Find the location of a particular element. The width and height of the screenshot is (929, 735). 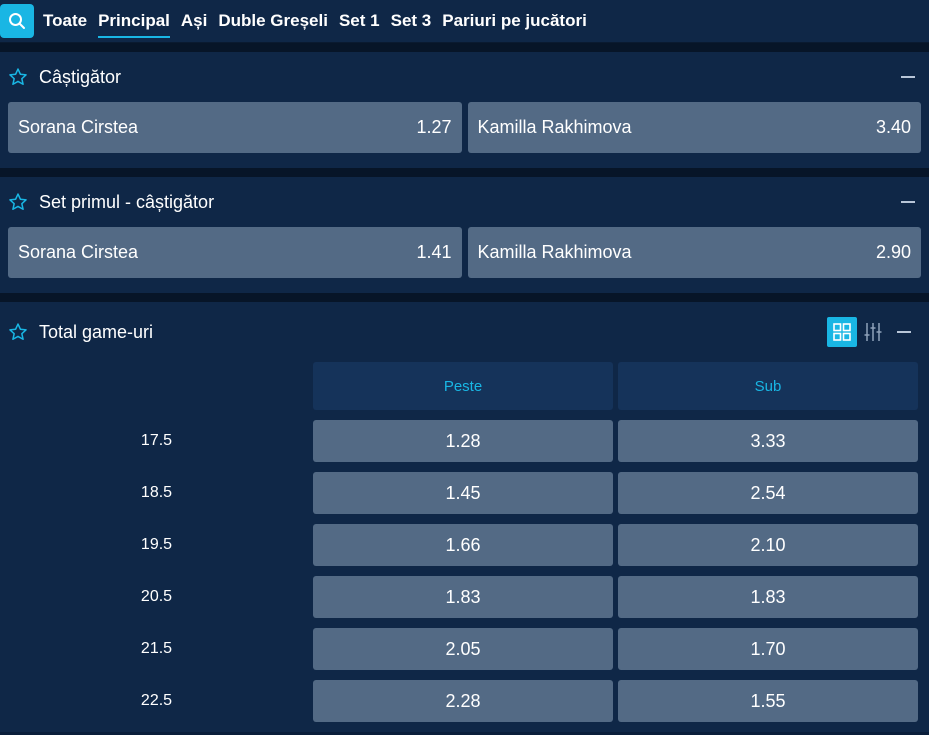

odd-value: 1.27 is located at coordinates (434, 127).